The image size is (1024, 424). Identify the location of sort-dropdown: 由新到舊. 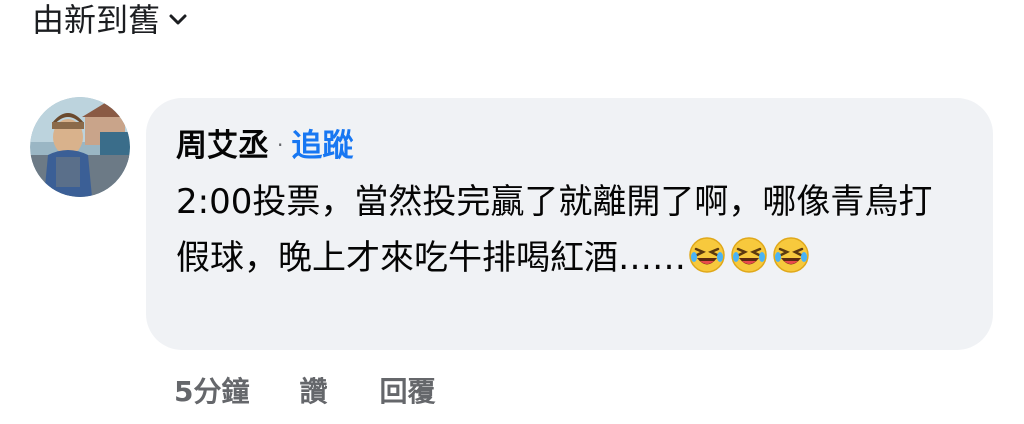
(110, 20).